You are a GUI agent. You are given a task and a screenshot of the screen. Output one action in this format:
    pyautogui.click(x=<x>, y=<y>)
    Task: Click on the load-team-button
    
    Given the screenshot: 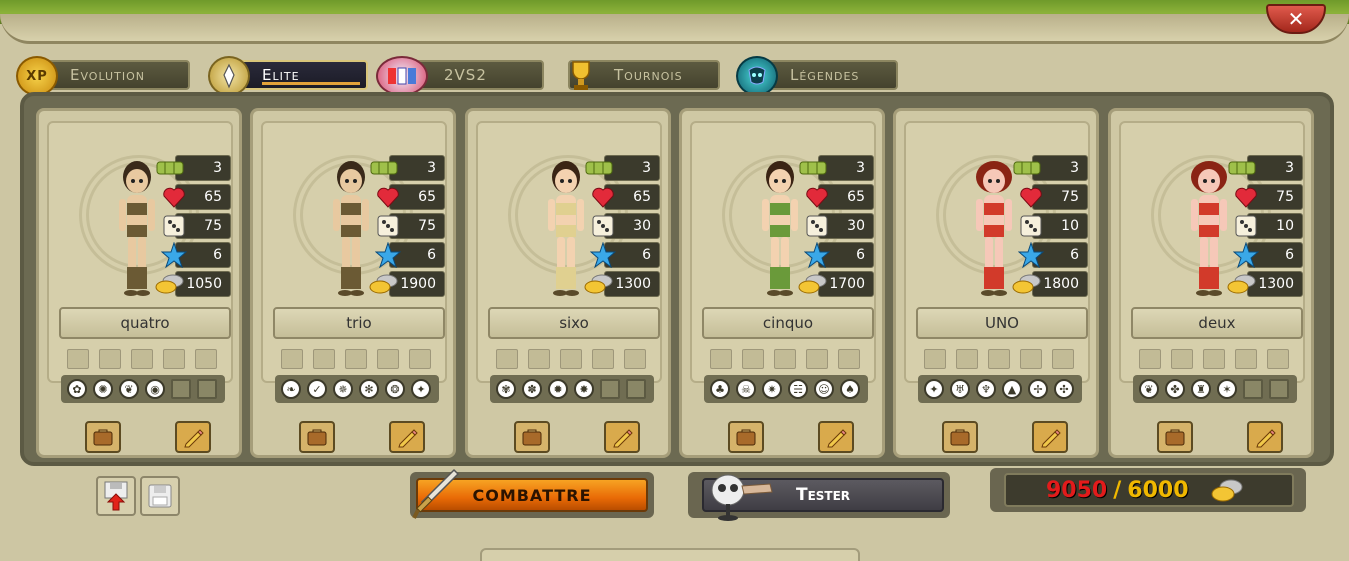 What is the action you would take?
    pyautogui.click(x=116, y=496)
    